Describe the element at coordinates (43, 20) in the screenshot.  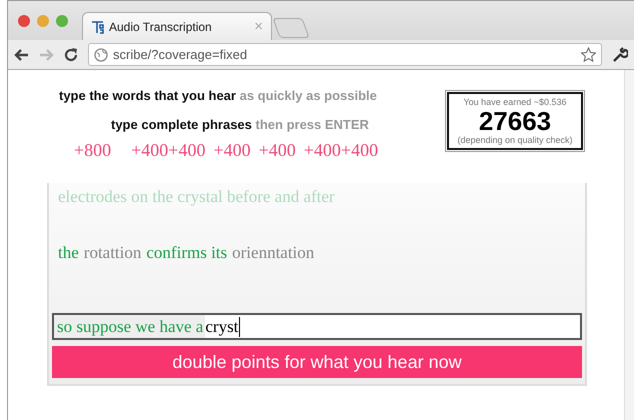
I see `minimize-window-button` at that location.